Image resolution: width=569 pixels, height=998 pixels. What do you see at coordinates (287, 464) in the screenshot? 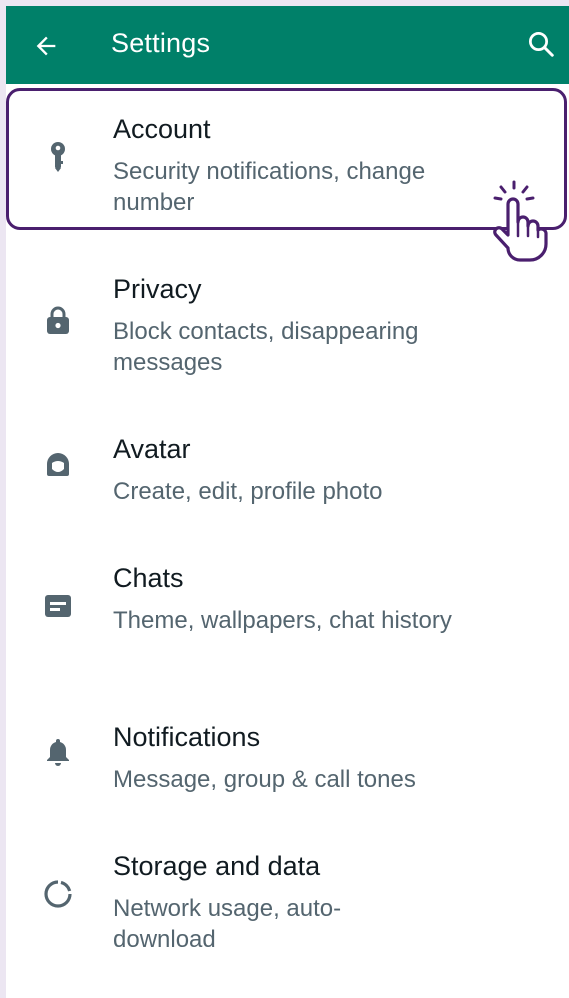
I see `settings-item-avatar: Avatar Create, edit, profile photo` at bounding box center [287, 464].